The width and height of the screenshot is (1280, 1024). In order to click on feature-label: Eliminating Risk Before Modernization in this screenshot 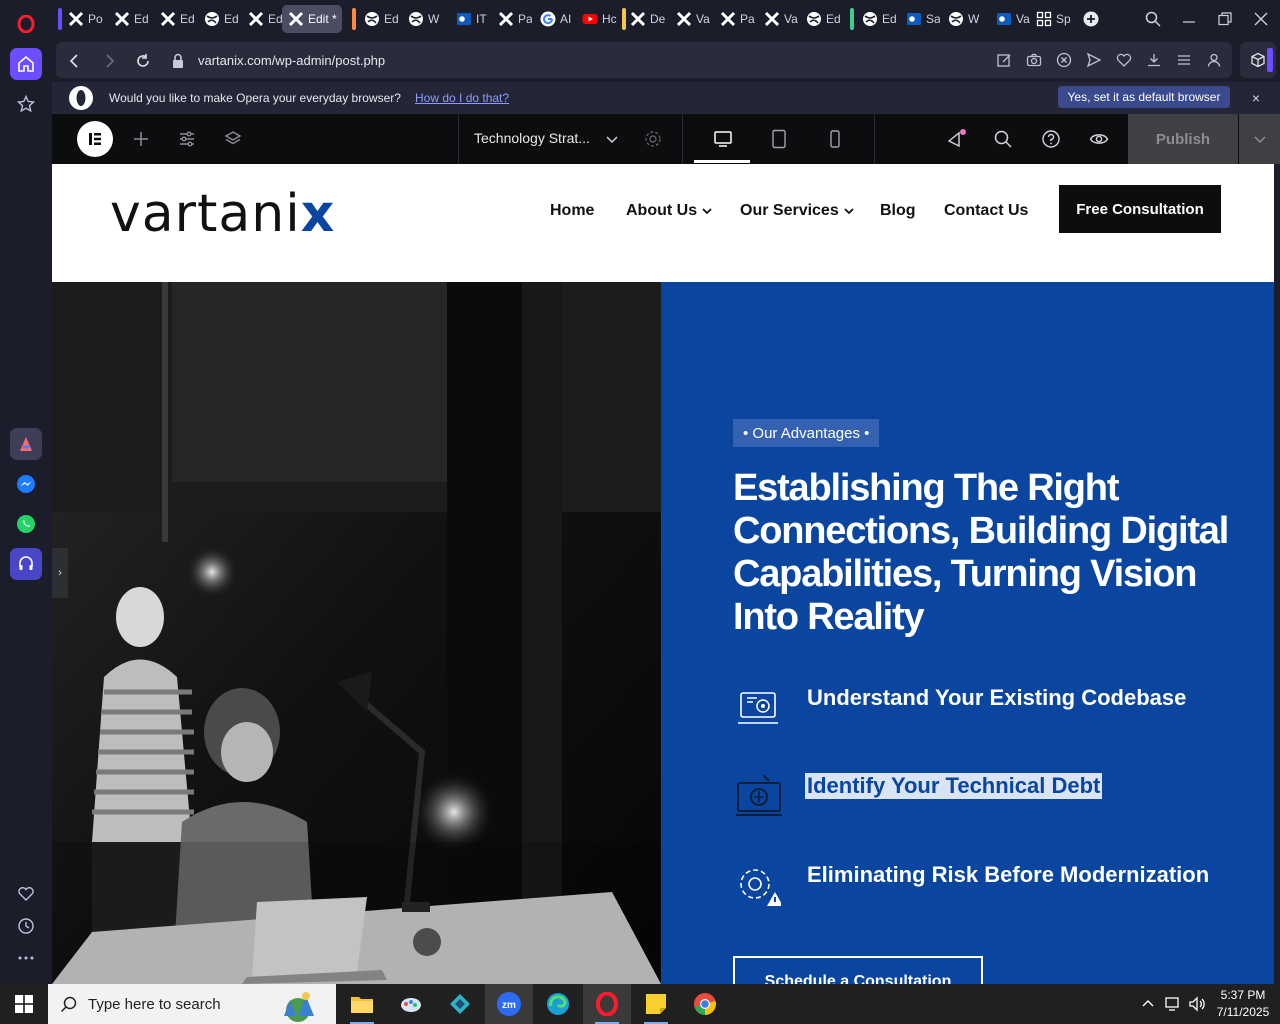, I will do `click(1008, 875)`.